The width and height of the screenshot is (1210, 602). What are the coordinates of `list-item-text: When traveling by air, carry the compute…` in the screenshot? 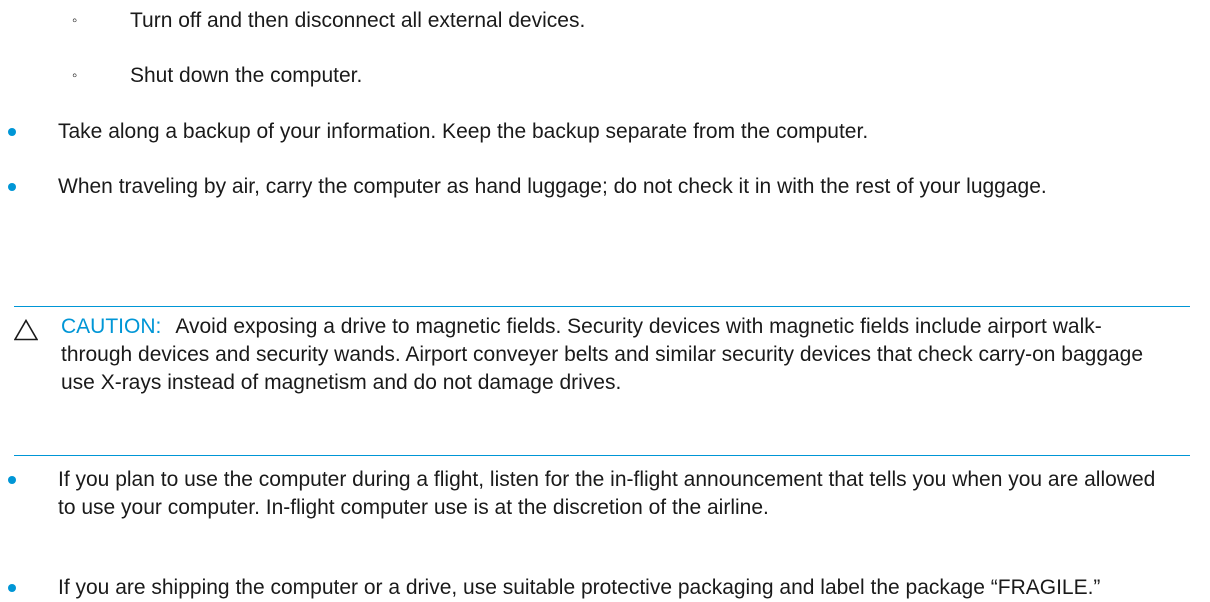 It's located at (552, 186).